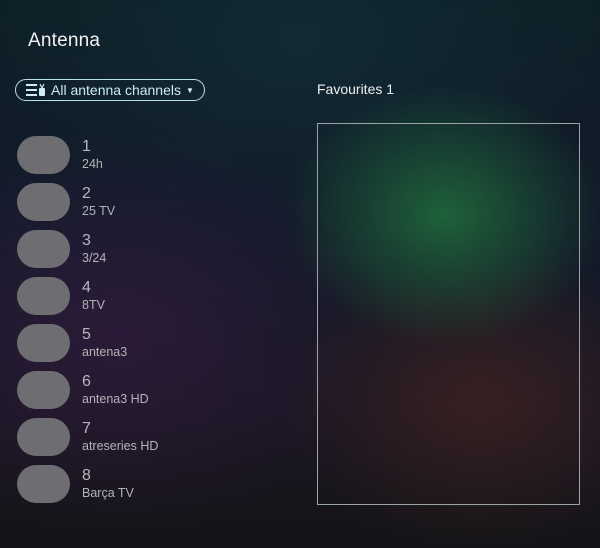  Describe the element at coordinates (115, 399) in the screenshot. I see `channel-name: antena3 HD` at that location.